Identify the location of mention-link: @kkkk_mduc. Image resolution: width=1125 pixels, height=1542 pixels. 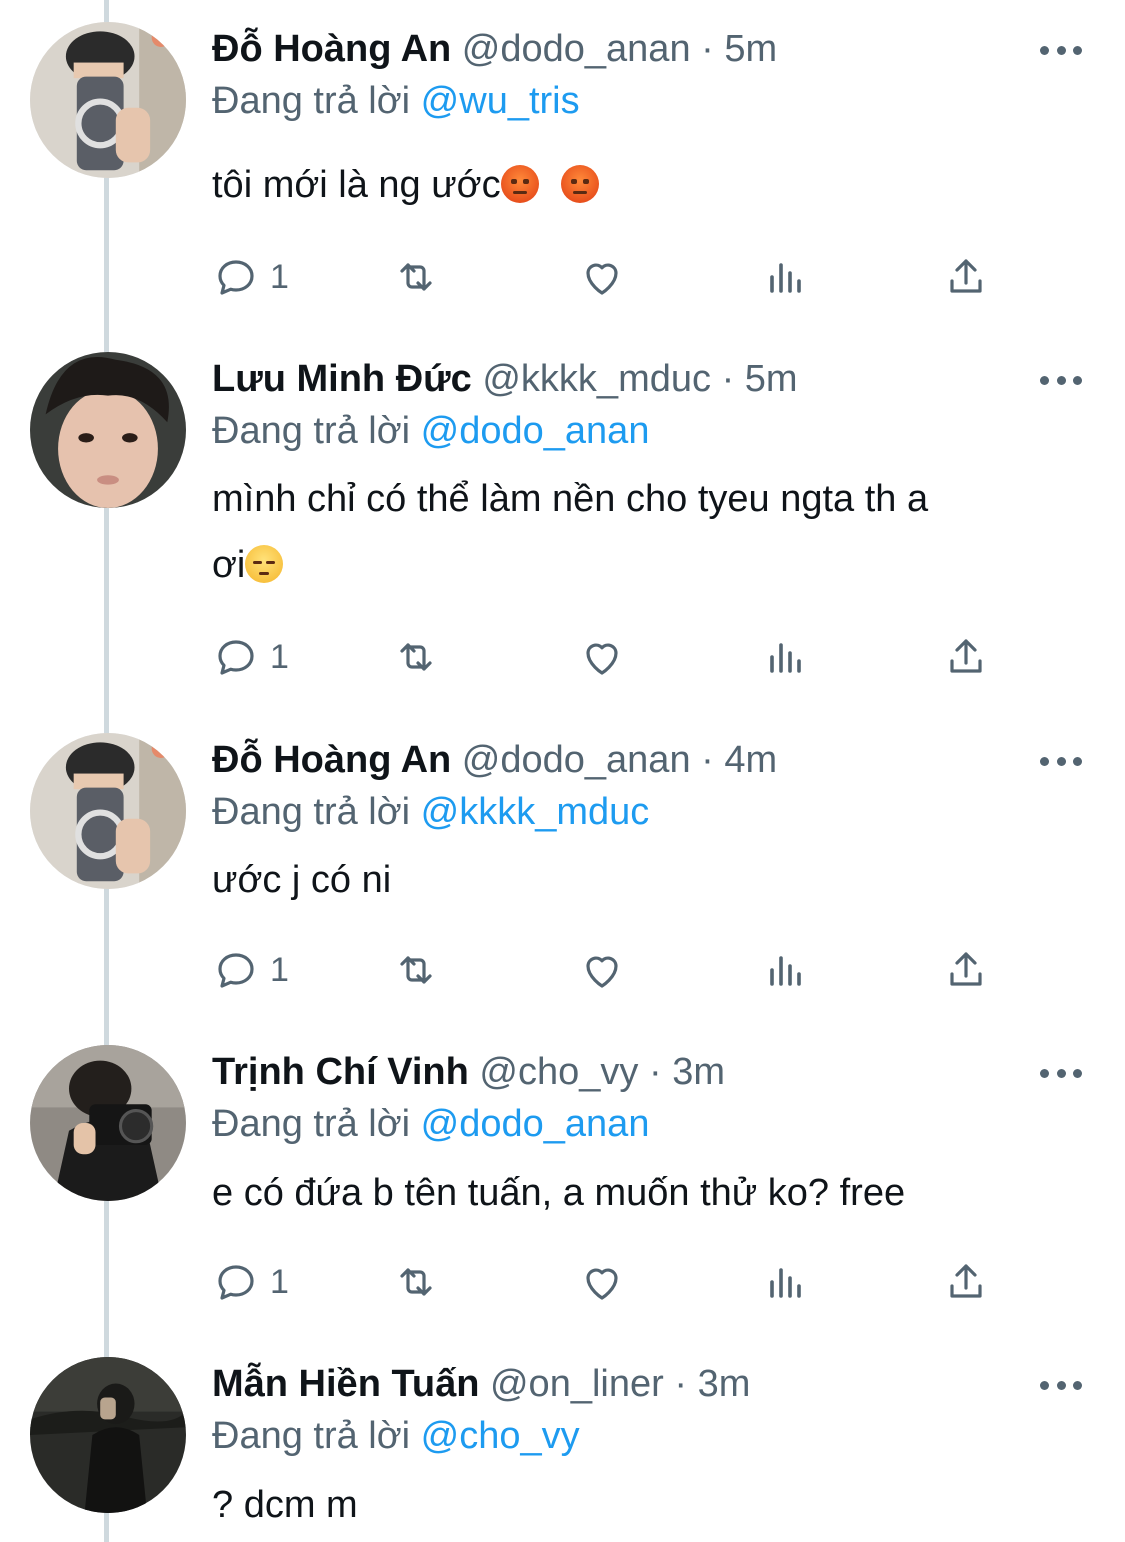
(535, 812).